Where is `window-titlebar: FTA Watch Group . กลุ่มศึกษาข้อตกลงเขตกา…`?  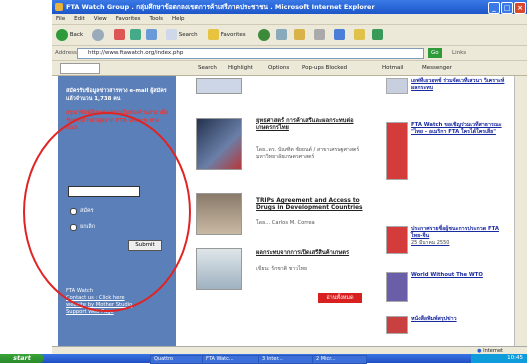 window-titlebar: FTA Watch Group . กลุ่มศึกษาข้อตกลงเขตกา… is located at coordinates (289, 7).